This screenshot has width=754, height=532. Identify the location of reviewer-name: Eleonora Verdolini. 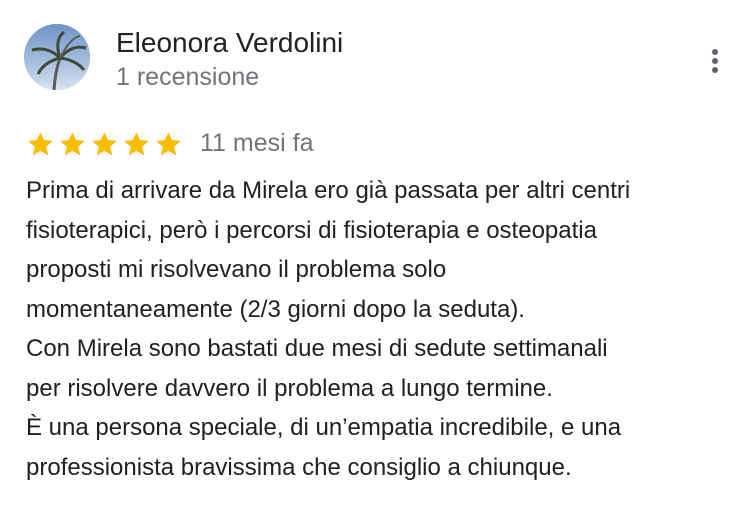
(229, 43).